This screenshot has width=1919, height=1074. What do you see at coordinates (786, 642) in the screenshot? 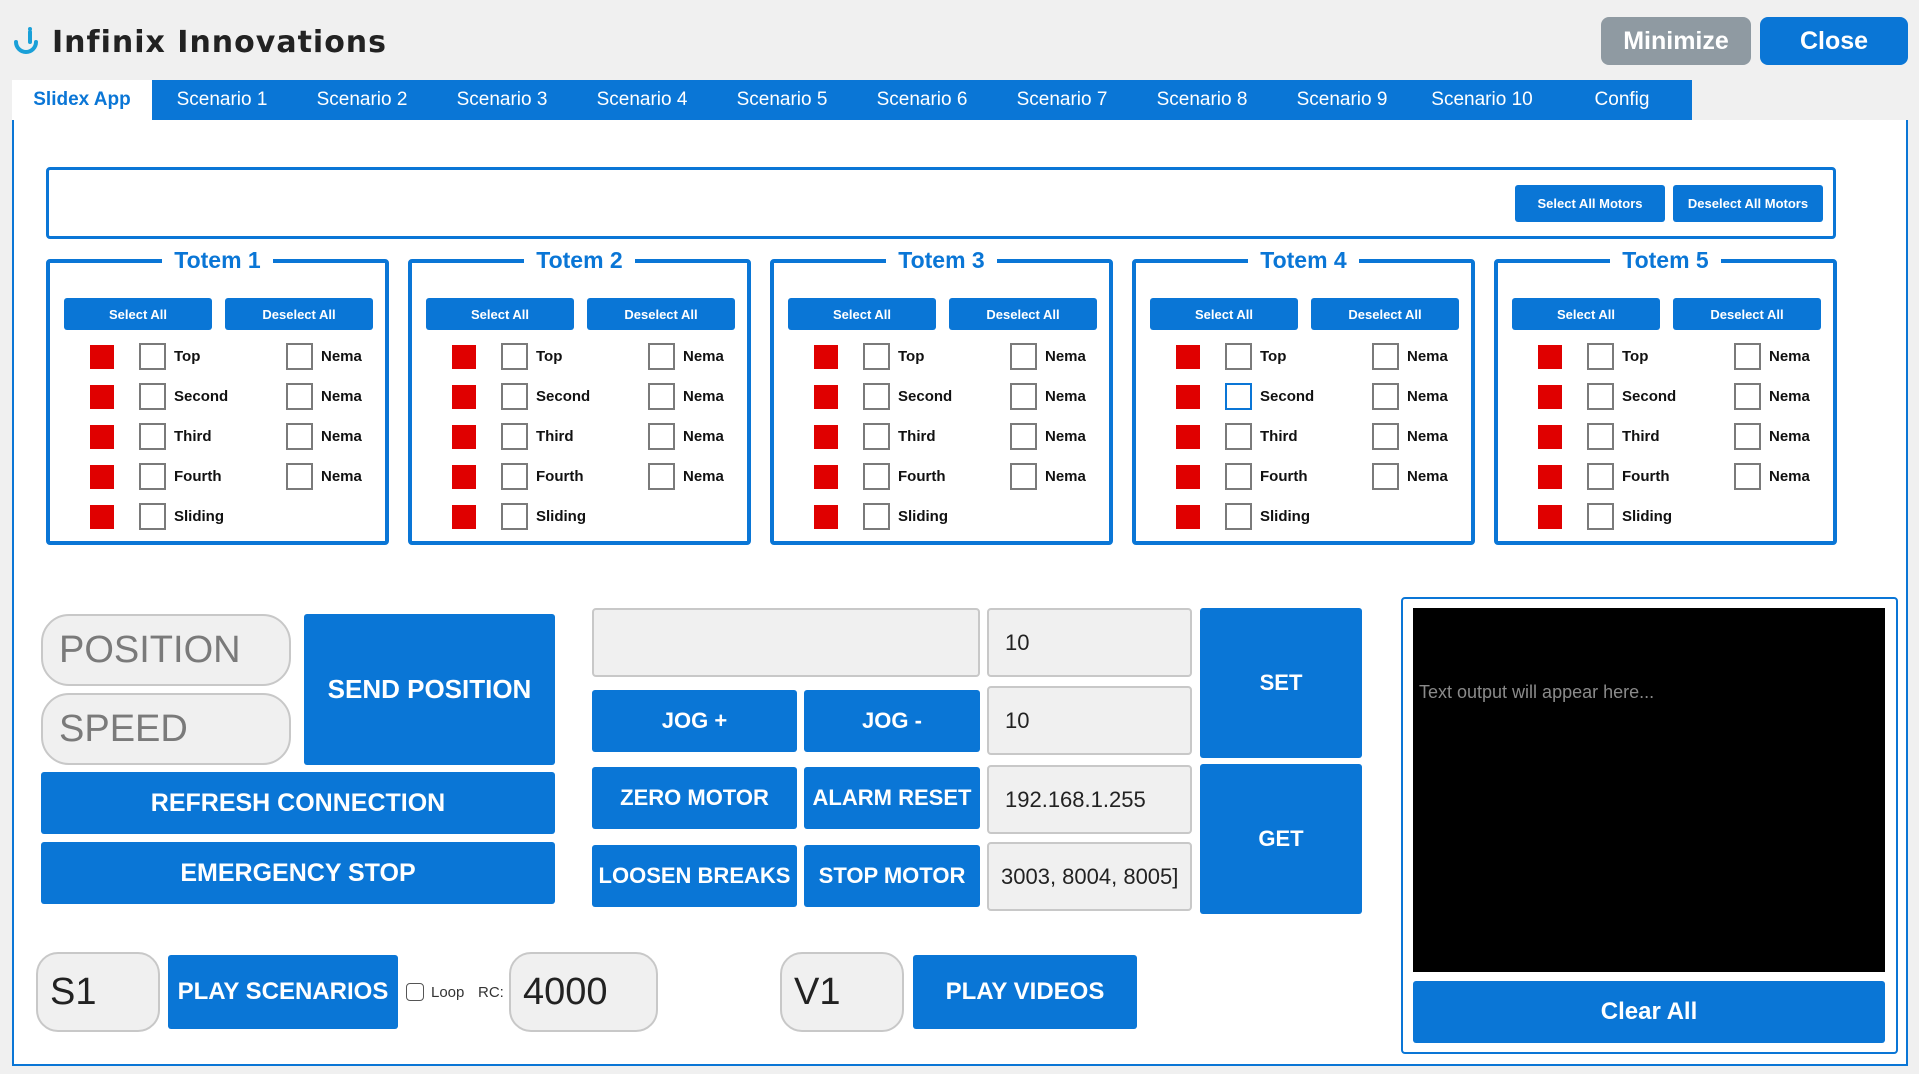
I see `command-input` at bounding box center [786, 642].